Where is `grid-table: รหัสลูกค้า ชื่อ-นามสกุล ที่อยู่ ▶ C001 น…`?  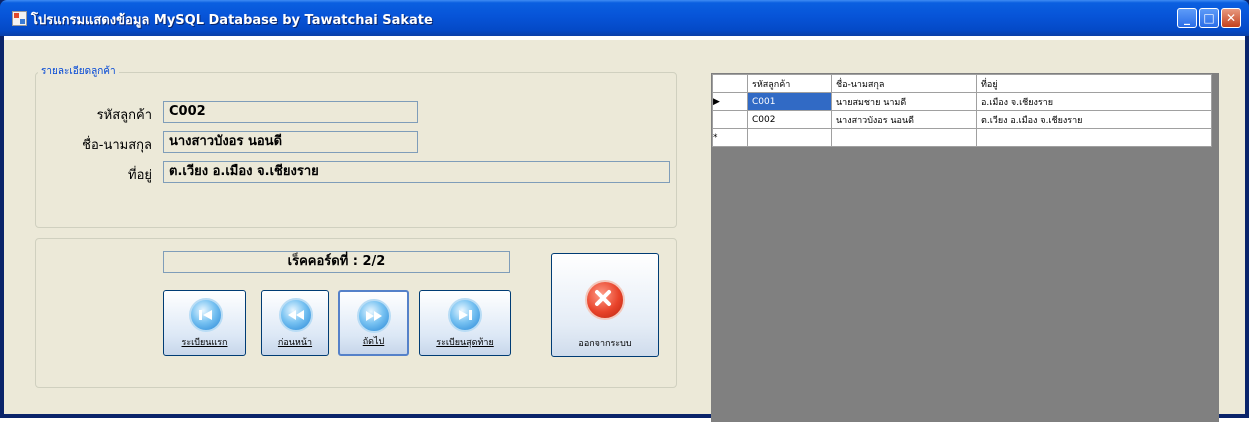 grid-table: รหัสลูกค้า ชื่อ-นามสกุล ที่อยู่ ▶ C001 น… is located at coordinates (962, 110).